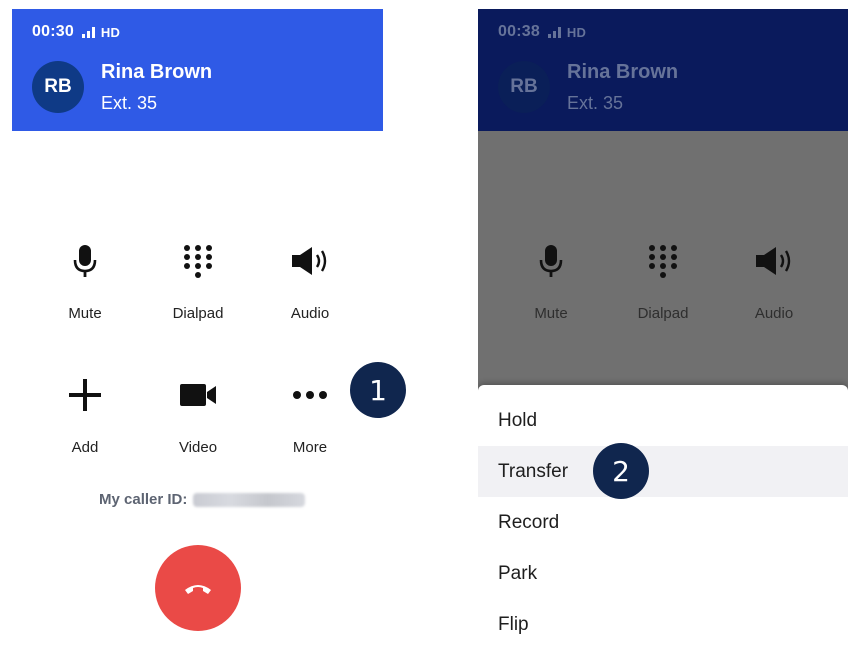 The height and width of the screenshot is (650, 848). I want to click on call-header: 00:30 HD RB Rina Brown Ext. 35, so click(197, 70).